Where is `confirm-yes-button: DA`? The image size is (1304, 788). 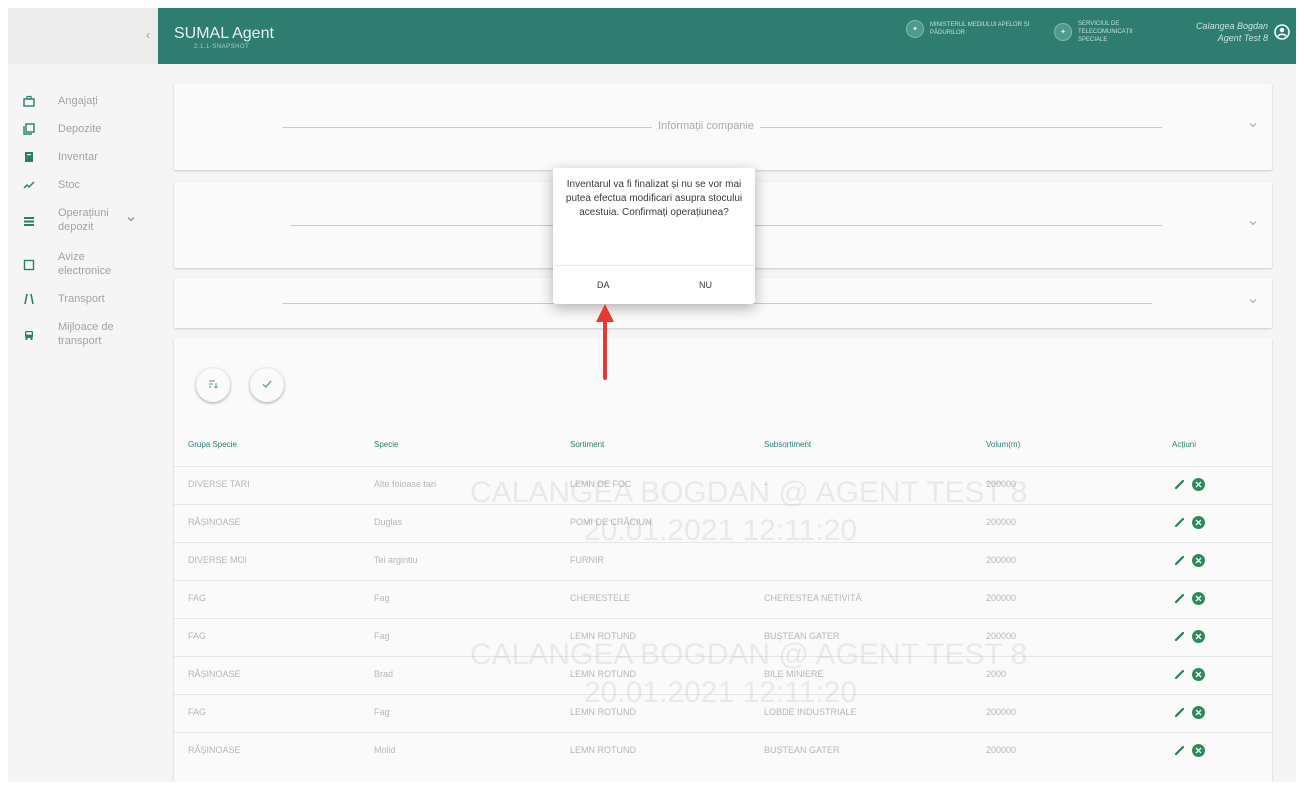 confirm-yes-button: DA is located at coordinates (603, 285).